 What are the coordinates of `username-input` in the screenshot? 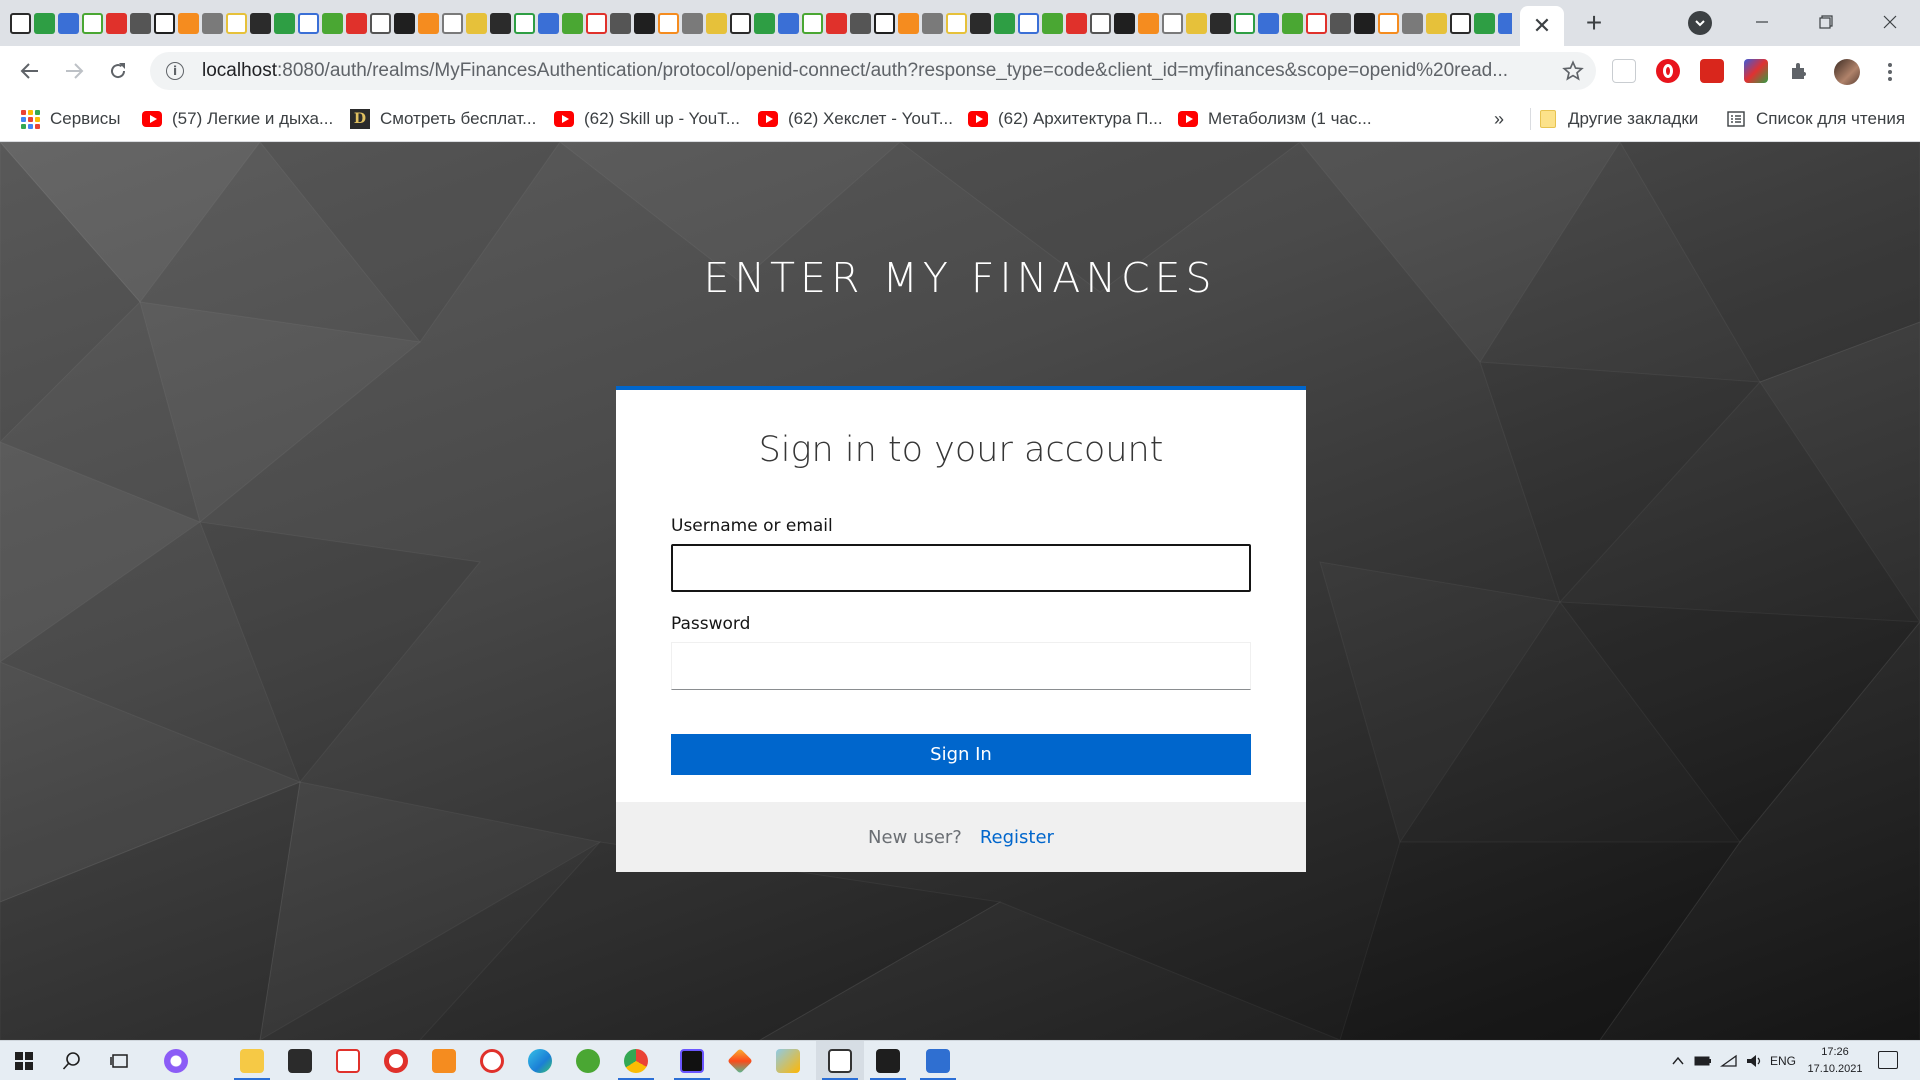 It's located at (961, 568).